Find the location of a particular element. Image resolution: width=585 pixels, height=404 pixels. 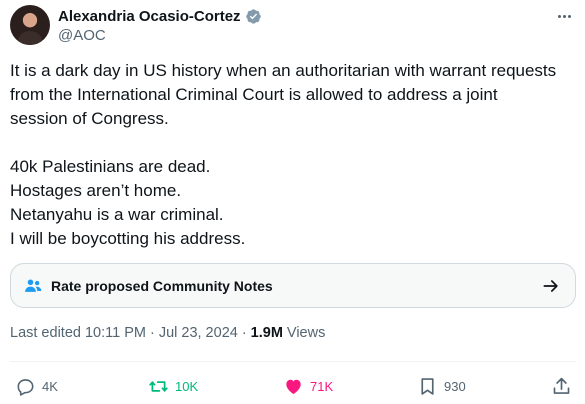

retweet-count: 10K is located at coordinates (187, 386).